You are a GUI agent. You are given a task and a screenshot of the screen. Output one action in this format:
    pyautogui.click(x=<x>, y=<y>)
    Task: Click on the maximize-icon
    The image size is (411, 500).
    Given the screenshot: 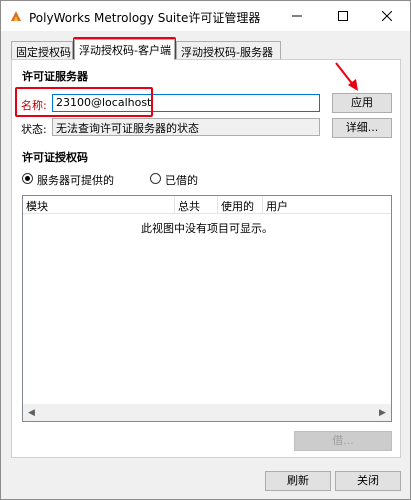 What is the action you would take?
    pyautogui.click(x=343, y=16)
    